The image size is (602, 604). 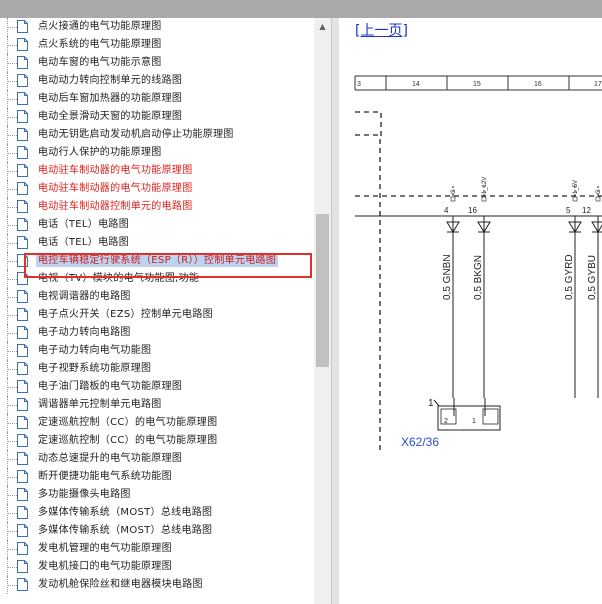 What do you see at coordinates (598, 84) in the screenshot?
I see `ruler-label: 17` at bounding box center [598, 84].